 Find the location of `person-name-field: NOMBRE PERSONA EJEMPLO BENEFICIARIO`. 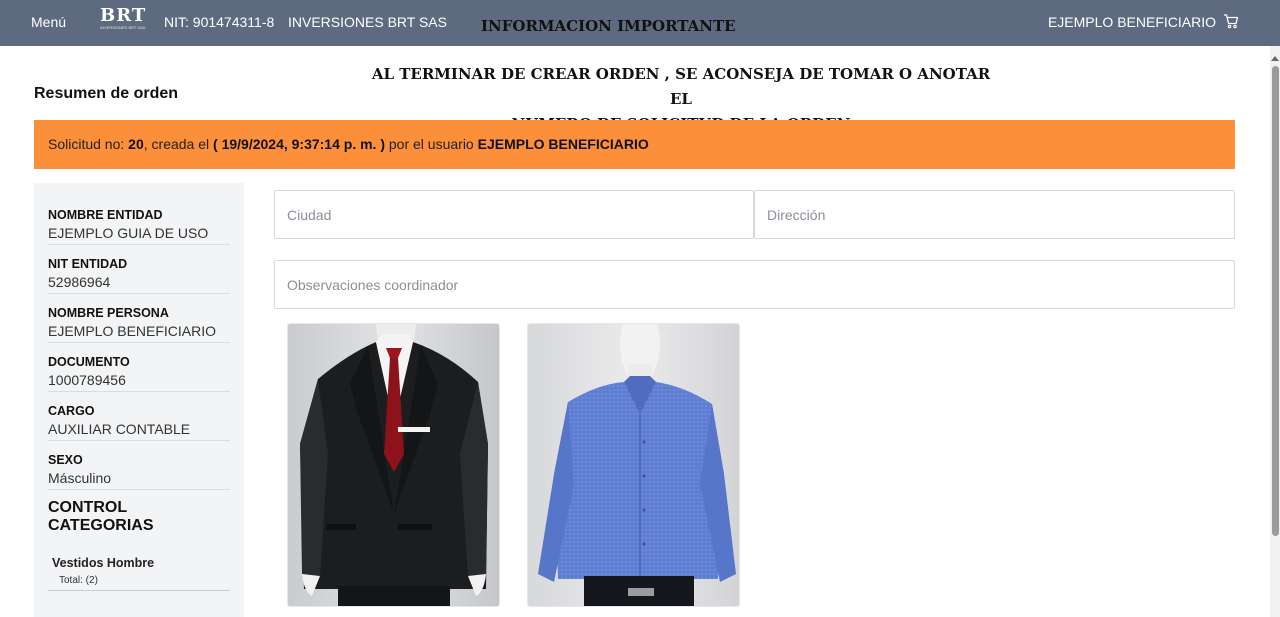

person-name-field: NOMBRE PERSONA EJEMPLO BENEFICIARIO is located at coordinates (139, 324).